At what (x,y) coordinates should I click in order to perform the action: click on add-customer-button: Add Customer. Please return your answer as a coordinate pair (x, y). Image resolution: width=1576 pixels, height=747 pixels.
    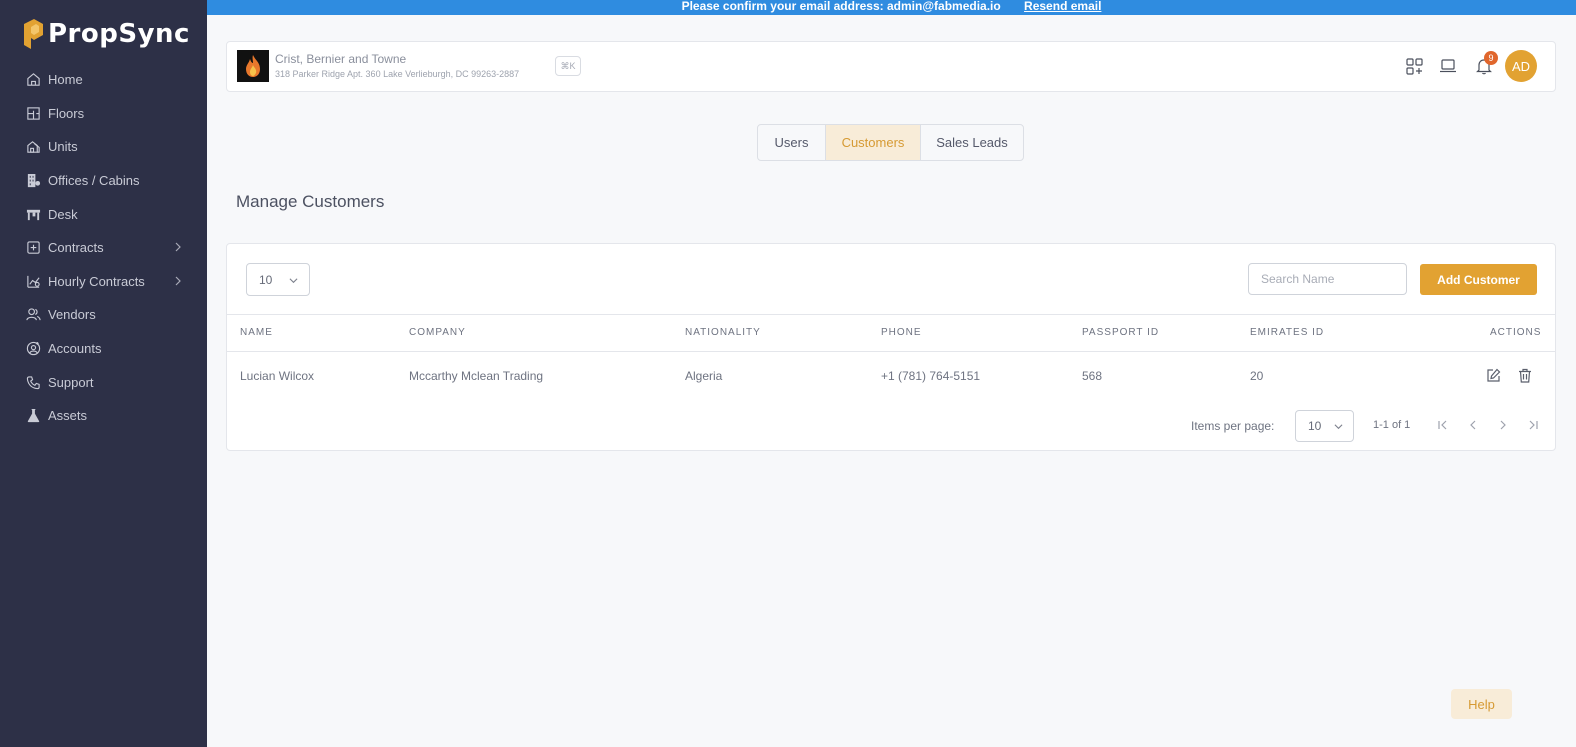
    Looking at the image, I should click on (1478, 279).